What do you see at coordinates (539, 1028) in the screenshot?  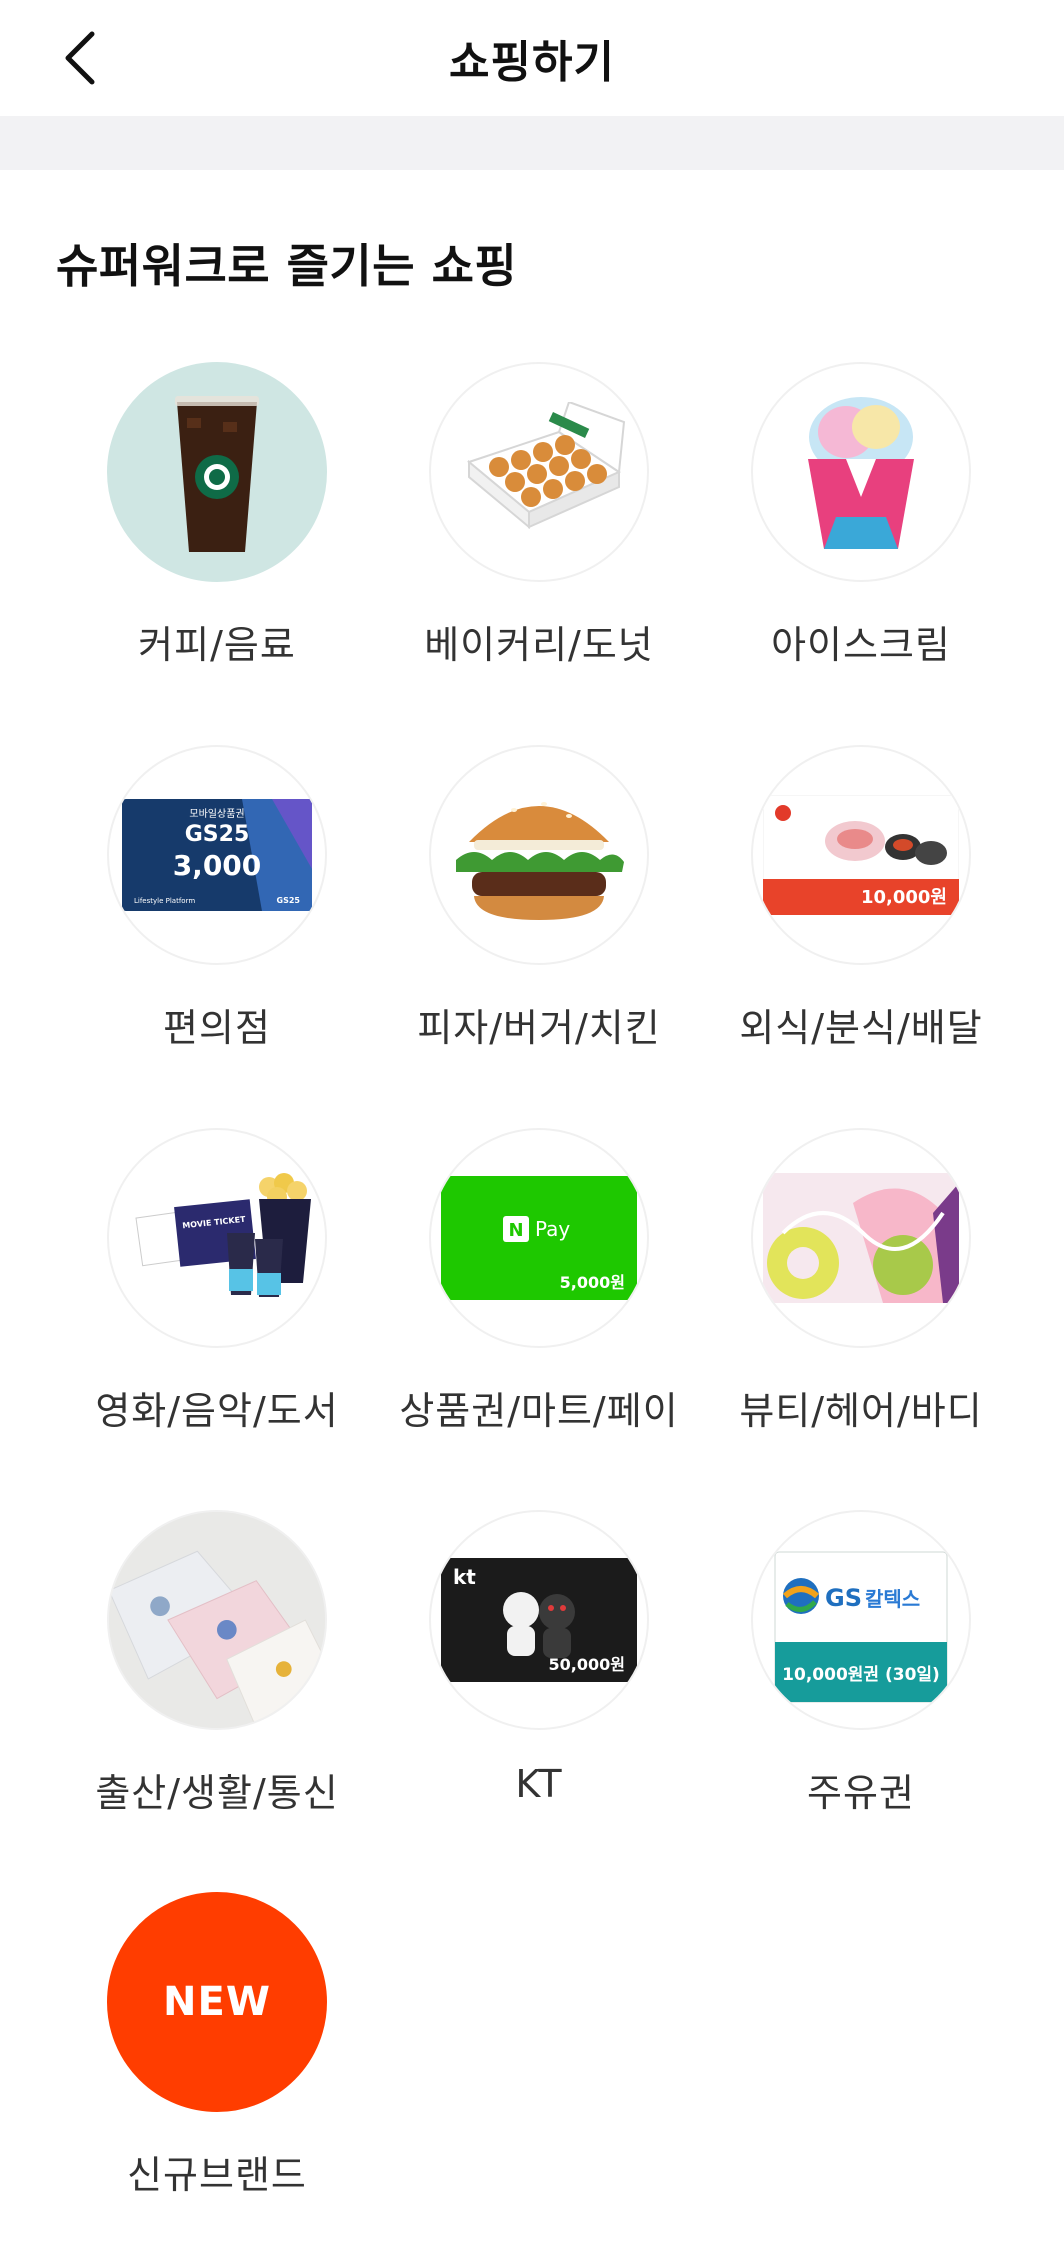 I see `category-label: 피자/버거/치킨` at bounding box center [539, 1028].